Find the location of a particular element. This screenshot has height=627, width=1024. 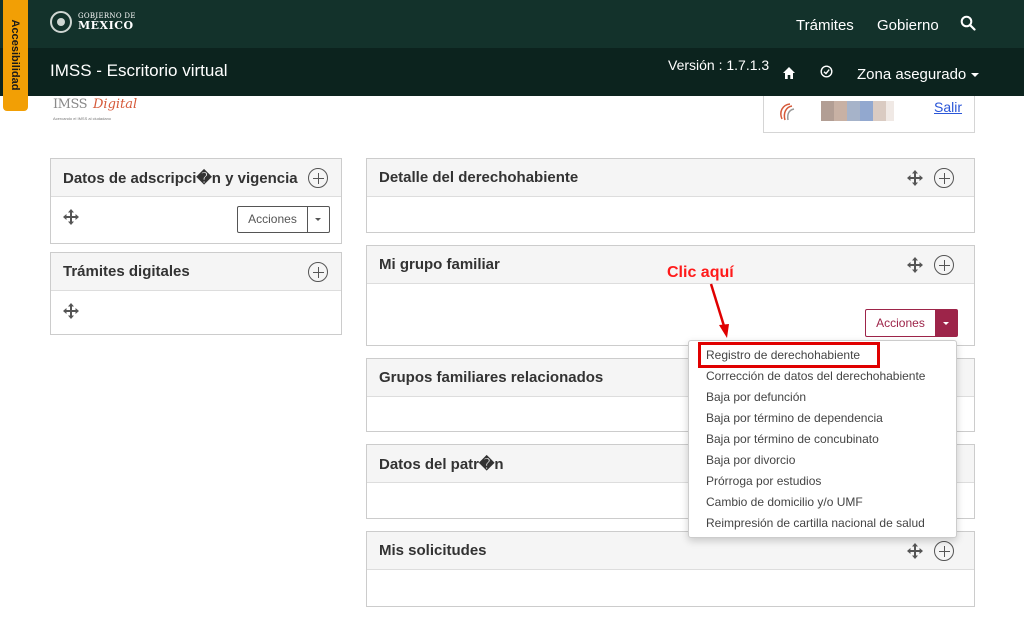

panel-title: Datos de adscripci�n y vigencia is located at coordinates (180, 178).